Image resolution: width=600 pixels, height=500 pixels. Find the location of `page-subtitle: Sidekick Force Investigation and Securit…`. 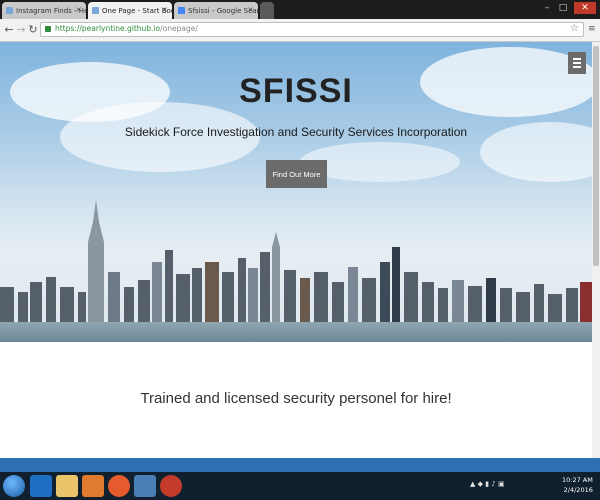

page-subtitle: Sidekick Force Investigation and Securit… is located at coordinates (296, 132).